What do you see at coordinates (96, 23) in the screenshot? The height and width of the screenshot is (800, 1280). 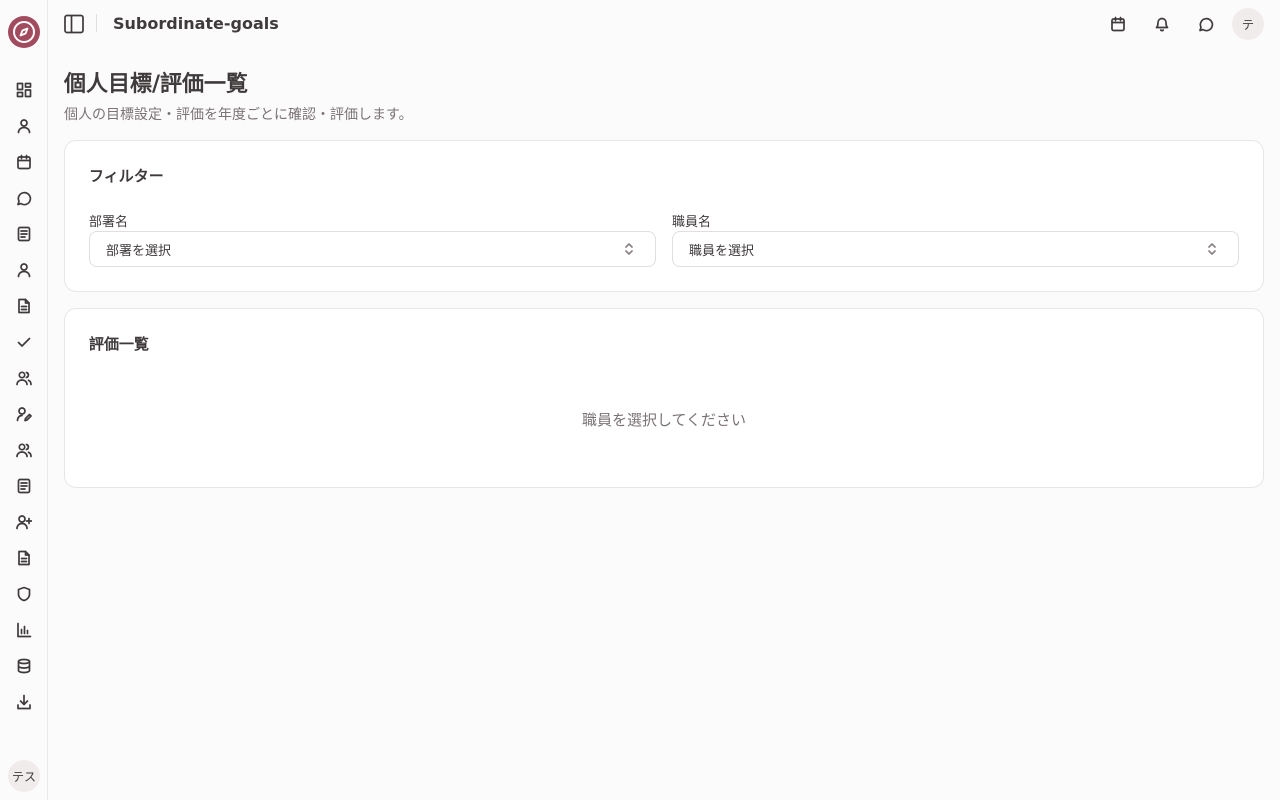 I see `header-divider` at bounding box center [96, 23].